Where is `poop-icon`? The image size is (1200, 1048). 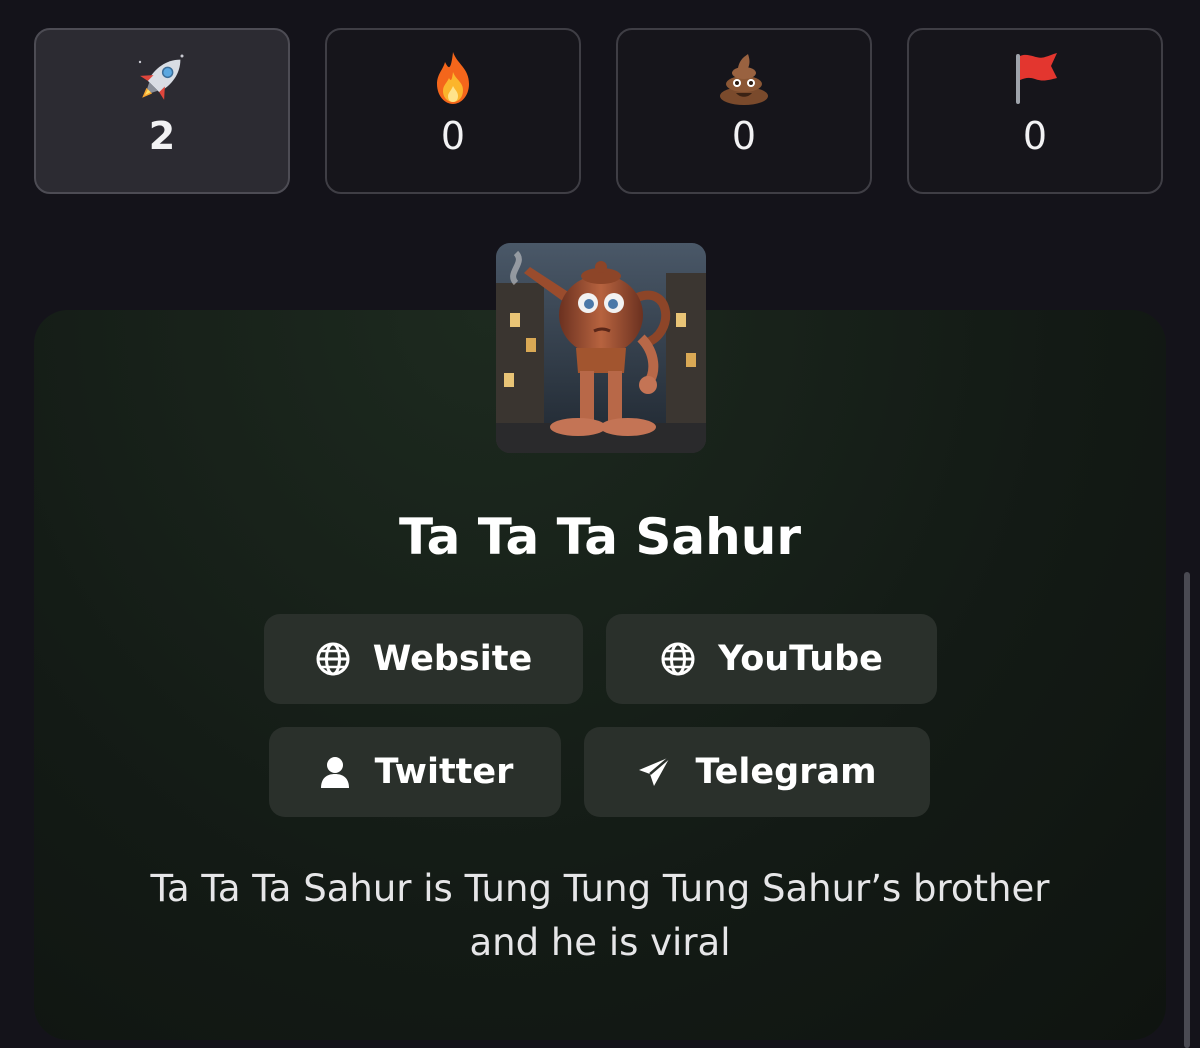 poop-icon is located at coordinates (744, 78).